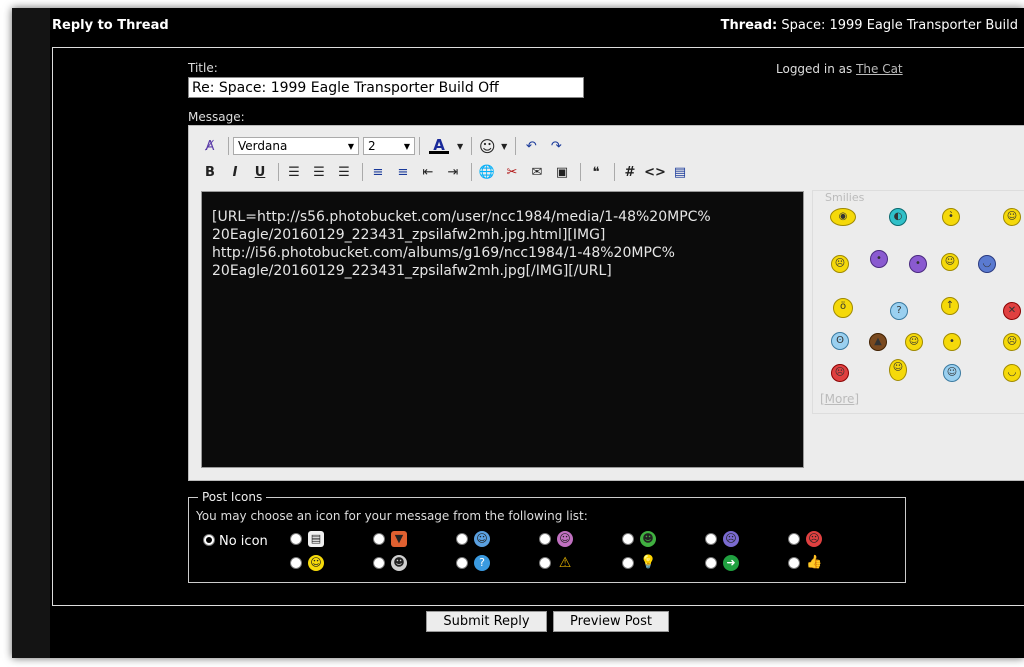 The height and width of the screenshot is (667, 1024). I want to click on font-size-value: 2, so click(372, 146).